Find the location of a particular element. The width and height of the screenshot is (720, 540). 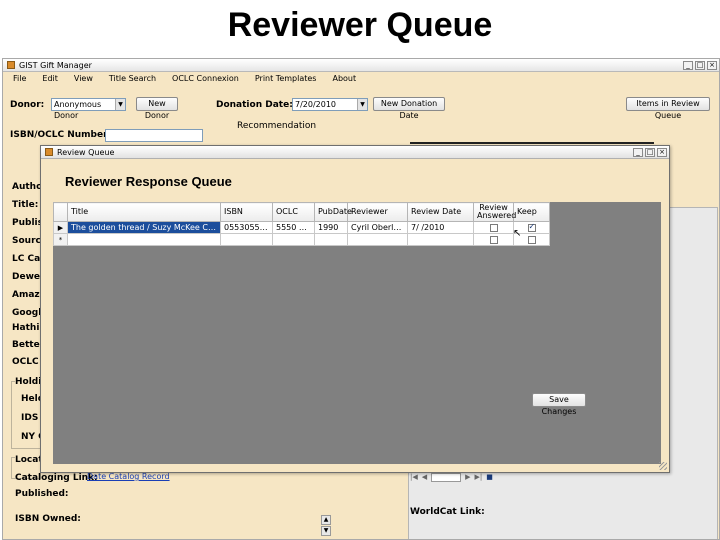

menu-print-templates: Print Templates is located at coordinates (286, 78).